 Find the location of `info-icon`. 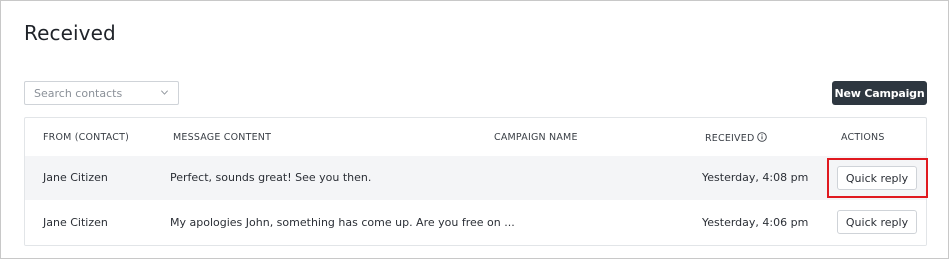

info-icon is located at coordinates (762, 137).